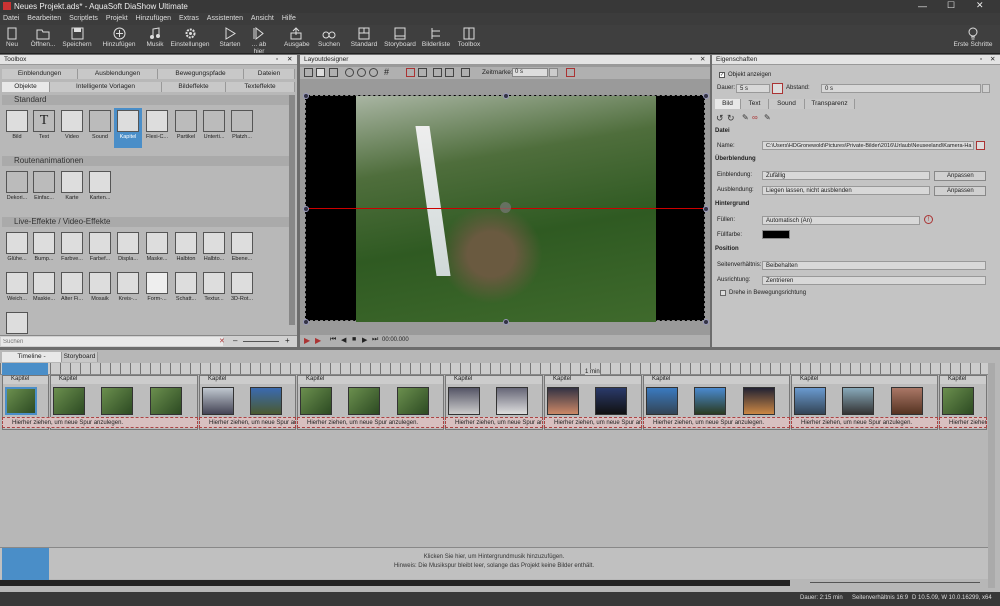  Describe the element at coordinates (767, 117) in the screenshot. I see `brush-icon: ✎` at that location.